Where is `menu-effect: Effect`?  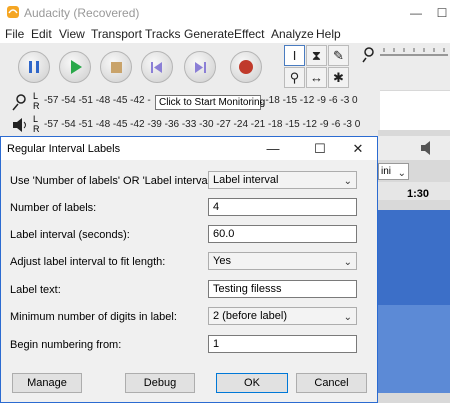
menu-effect: Effect is located at coordinates (249, 34).